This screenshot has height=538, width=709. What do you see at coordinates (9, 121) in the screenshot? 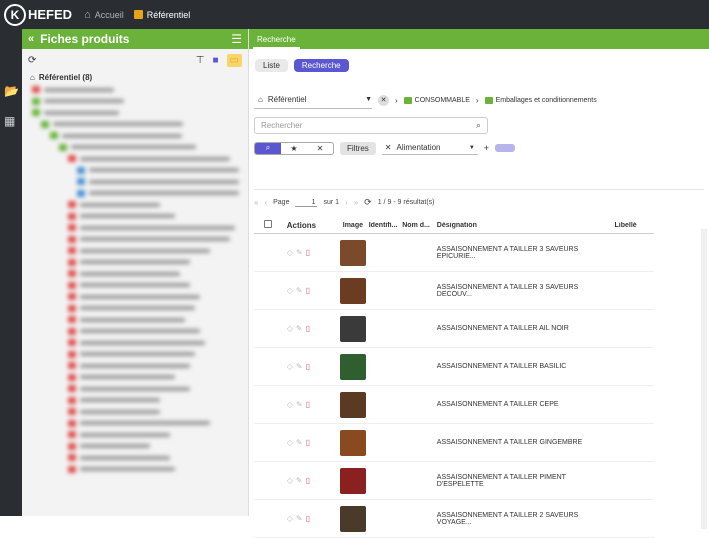
I see `calendar-icon: ▦` at bounding box center [9, 121].